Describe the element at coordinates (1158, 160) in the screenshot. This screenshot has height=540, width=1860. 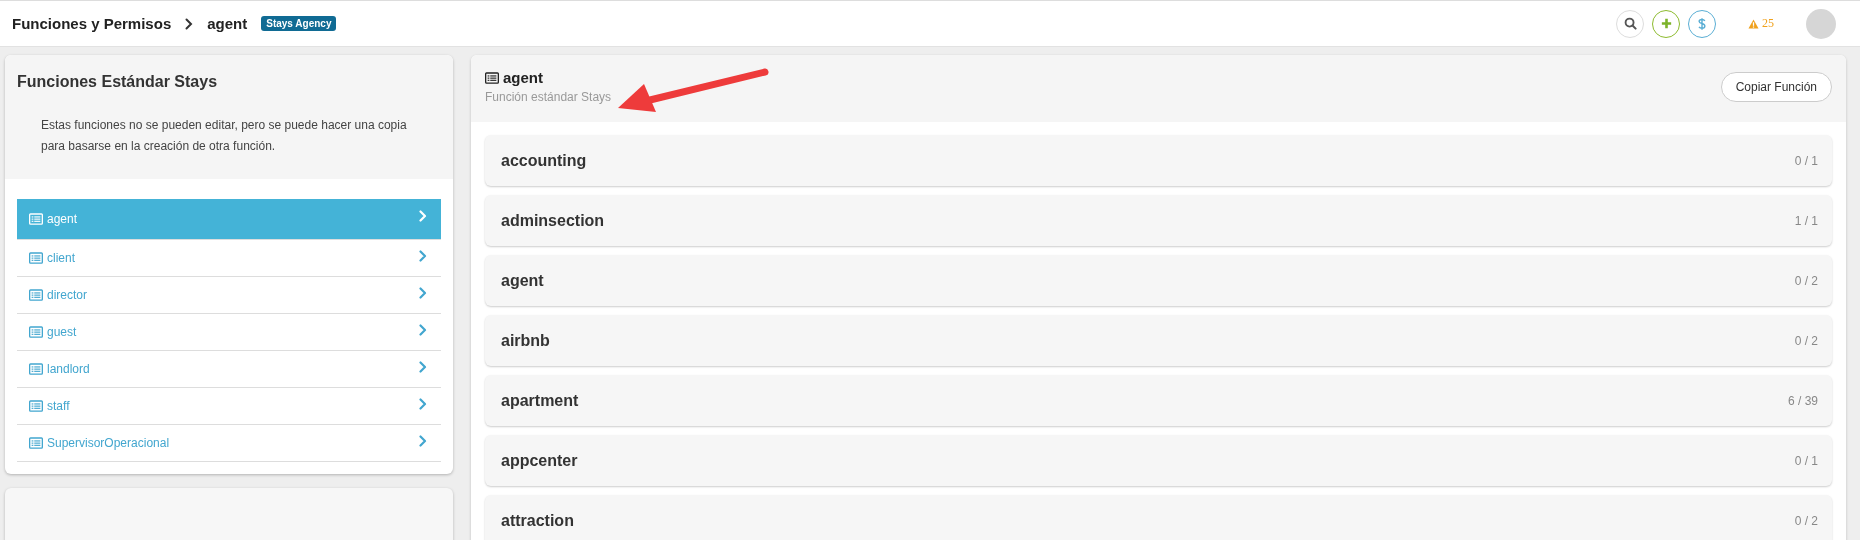
I see `permission-section: accounting 0 / 1` at that location.